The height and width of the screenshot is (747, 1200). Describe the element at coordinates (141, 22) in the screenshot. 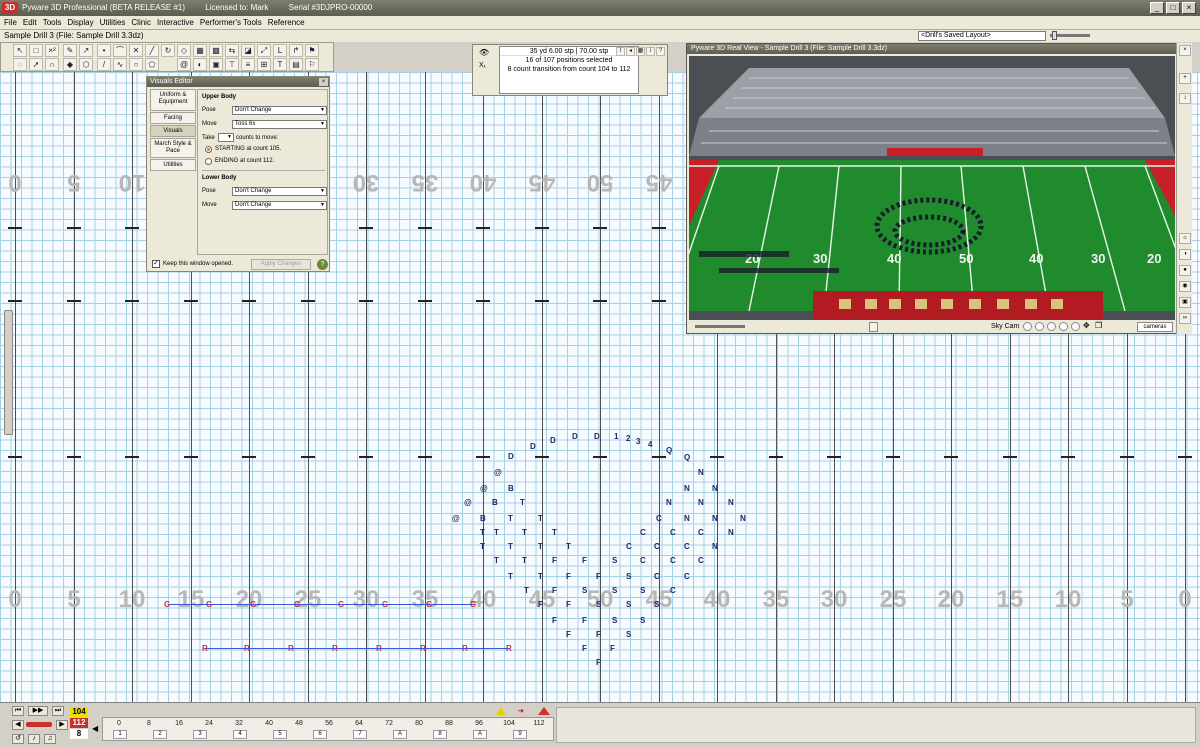

I see `menu-clinic: Clinic` at that location.